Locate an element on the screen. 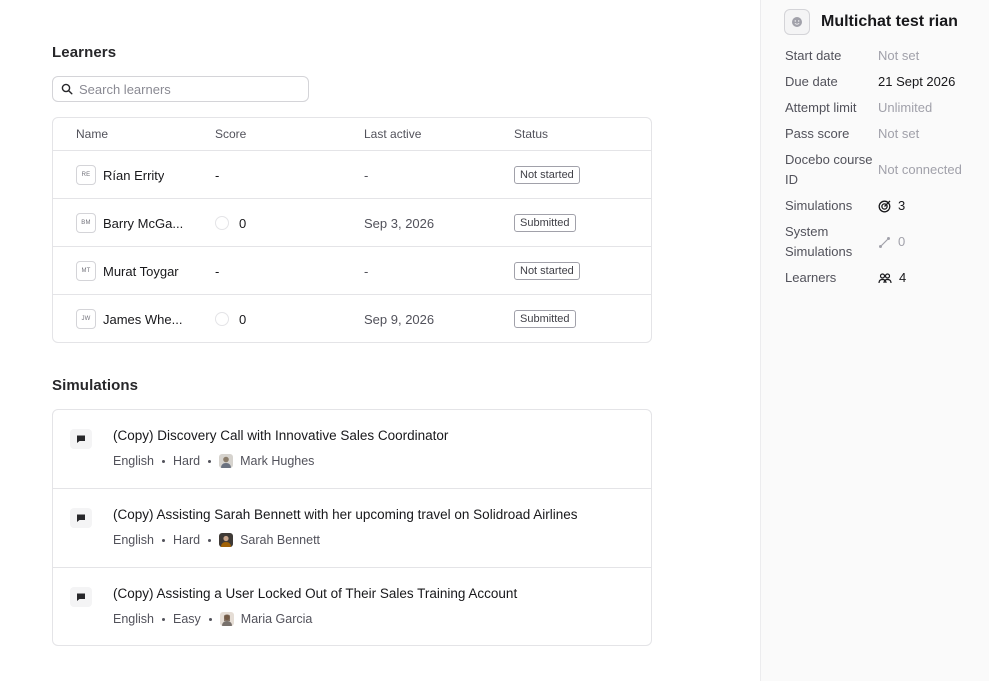 The height and width of the screenshot is (681, 989). learner-name: Rían Errity is located at coordinates (134, 175).